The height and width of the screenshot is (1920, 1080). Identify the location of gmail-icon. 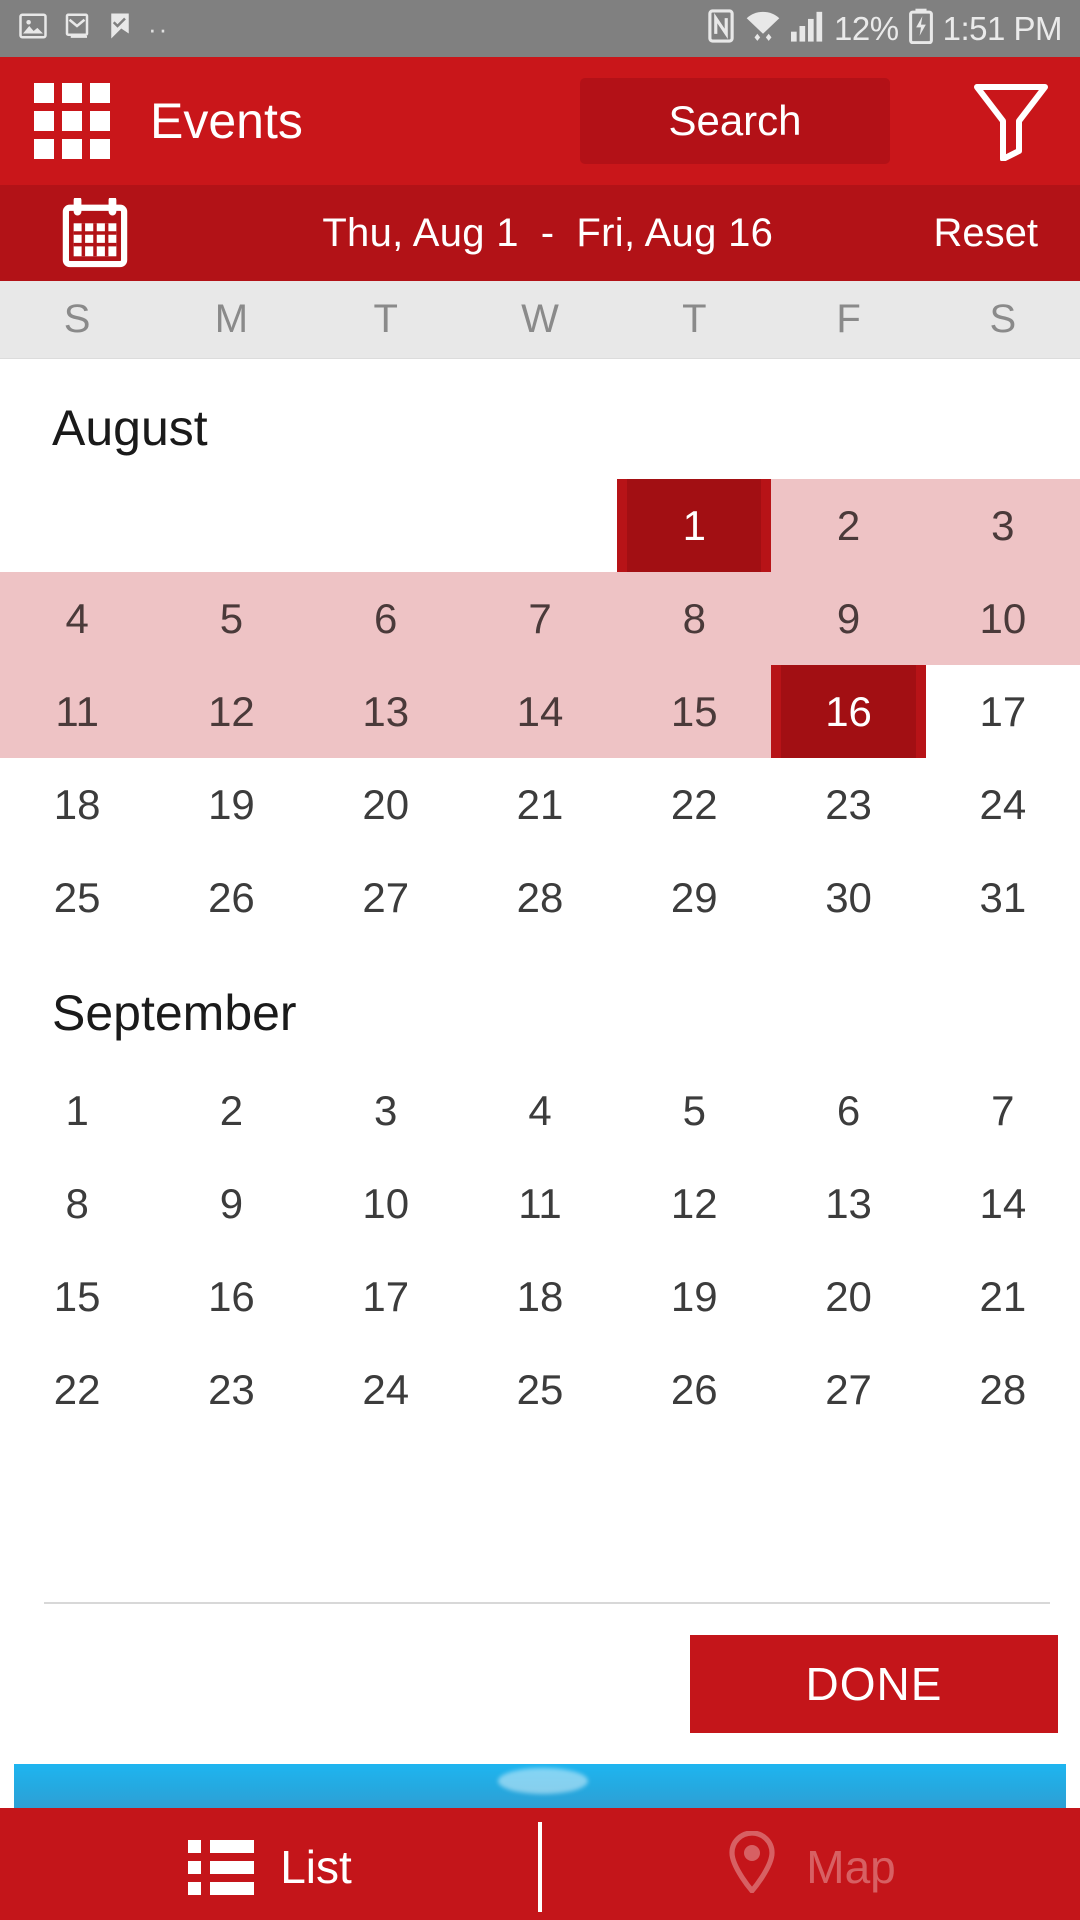
(77, 28).